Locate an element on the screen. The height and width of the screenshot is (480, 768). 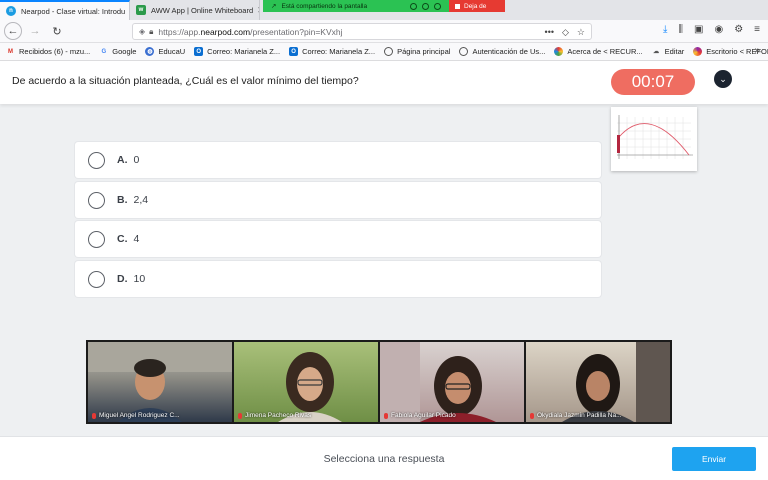
answer-option: D. 10 is located at coordinates (338, 279).